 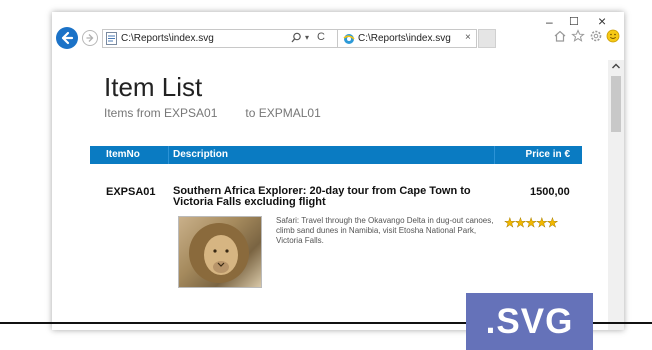 I want to click on new-tab-button, so click(x=487, y=38).